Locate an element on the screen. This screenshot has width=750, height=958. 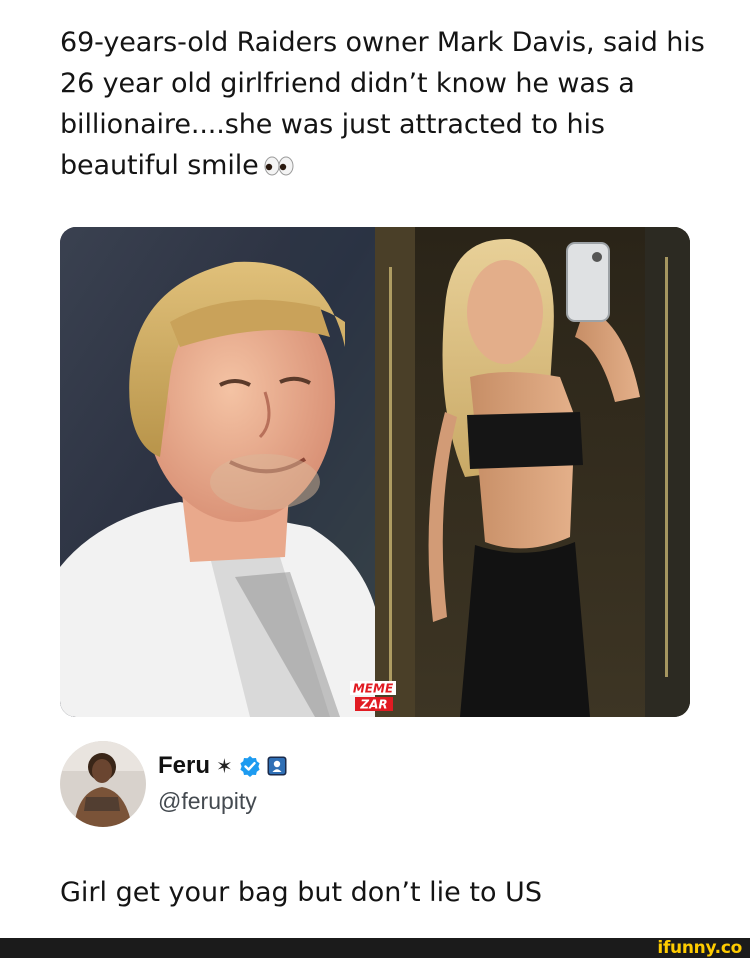
display-name-group: Feru ✶ is located at coordinates (222, 766).